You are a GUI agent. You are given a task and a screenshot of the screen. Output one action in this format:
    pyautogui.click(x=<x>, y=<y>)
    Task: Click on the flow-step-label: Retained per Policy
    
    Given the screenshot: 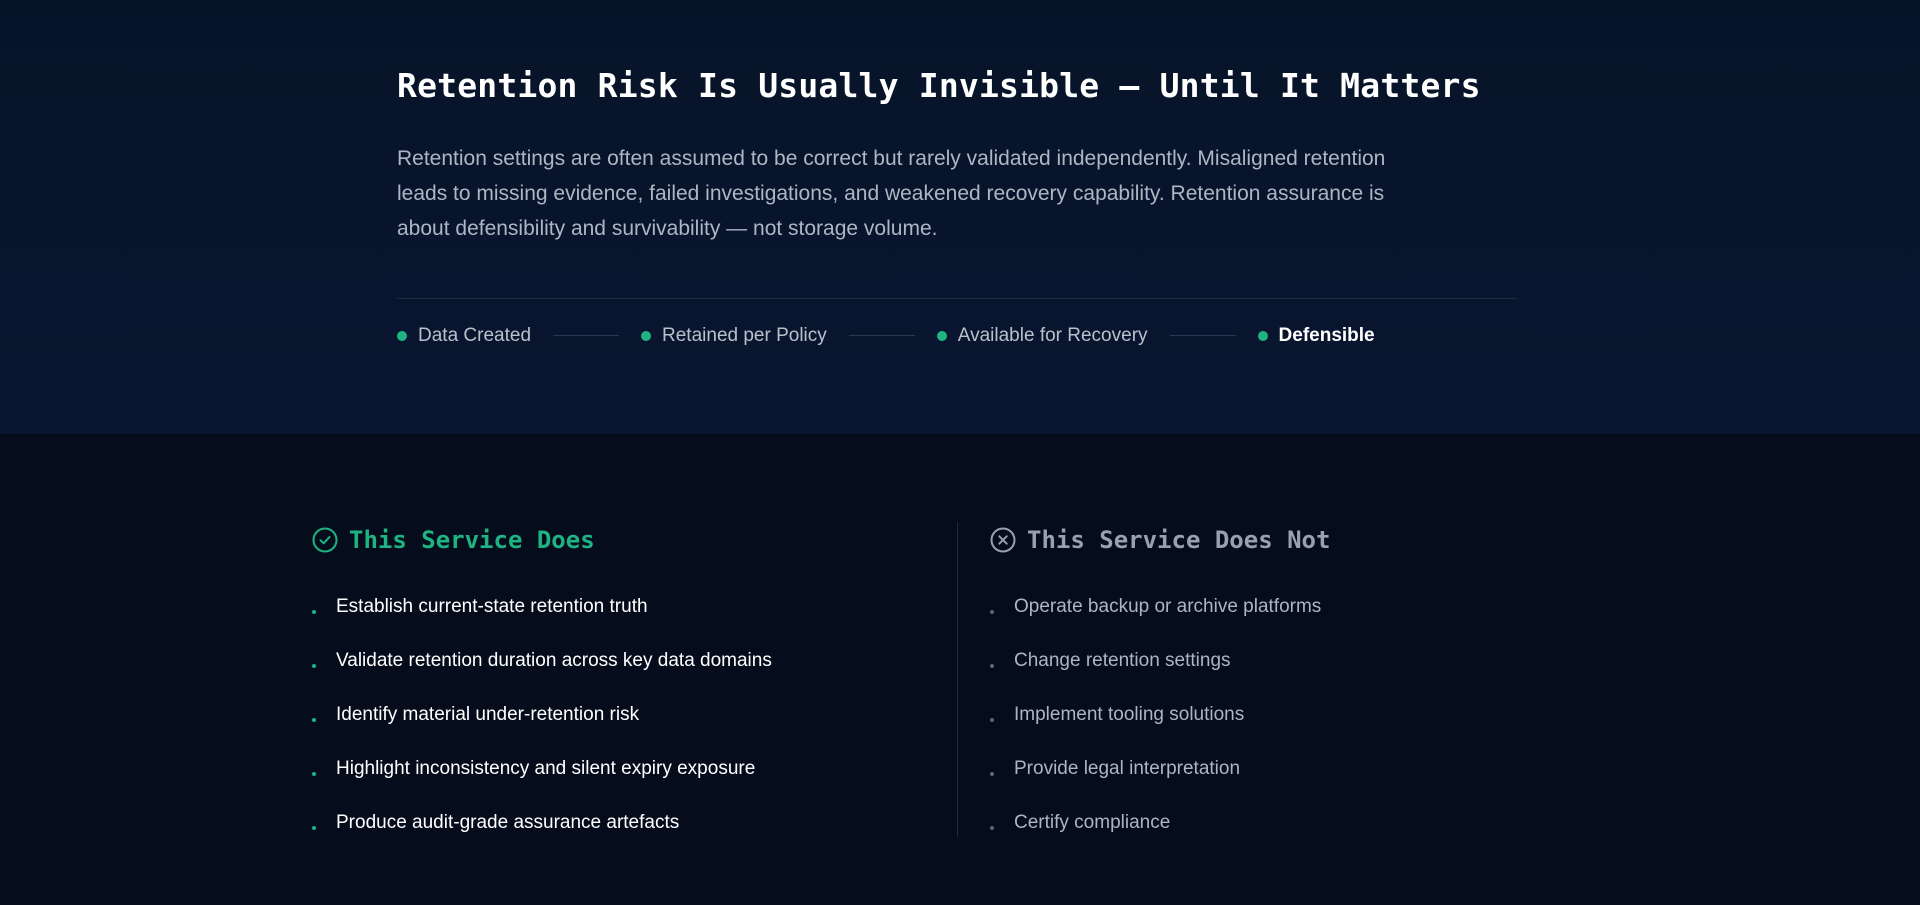 What is the action you would take?
    pyautogui.click(x=744, y=335)
    